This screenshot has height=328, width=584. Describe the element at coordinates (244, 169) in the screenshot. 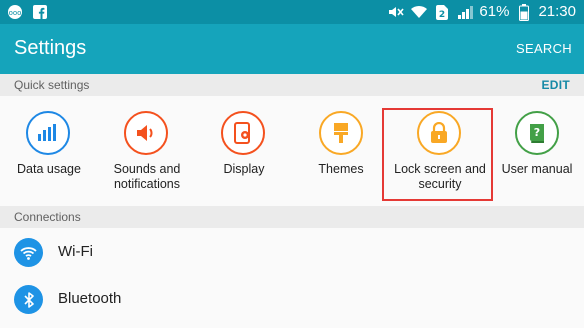

I see `quick-setting-label: Display` at that location.